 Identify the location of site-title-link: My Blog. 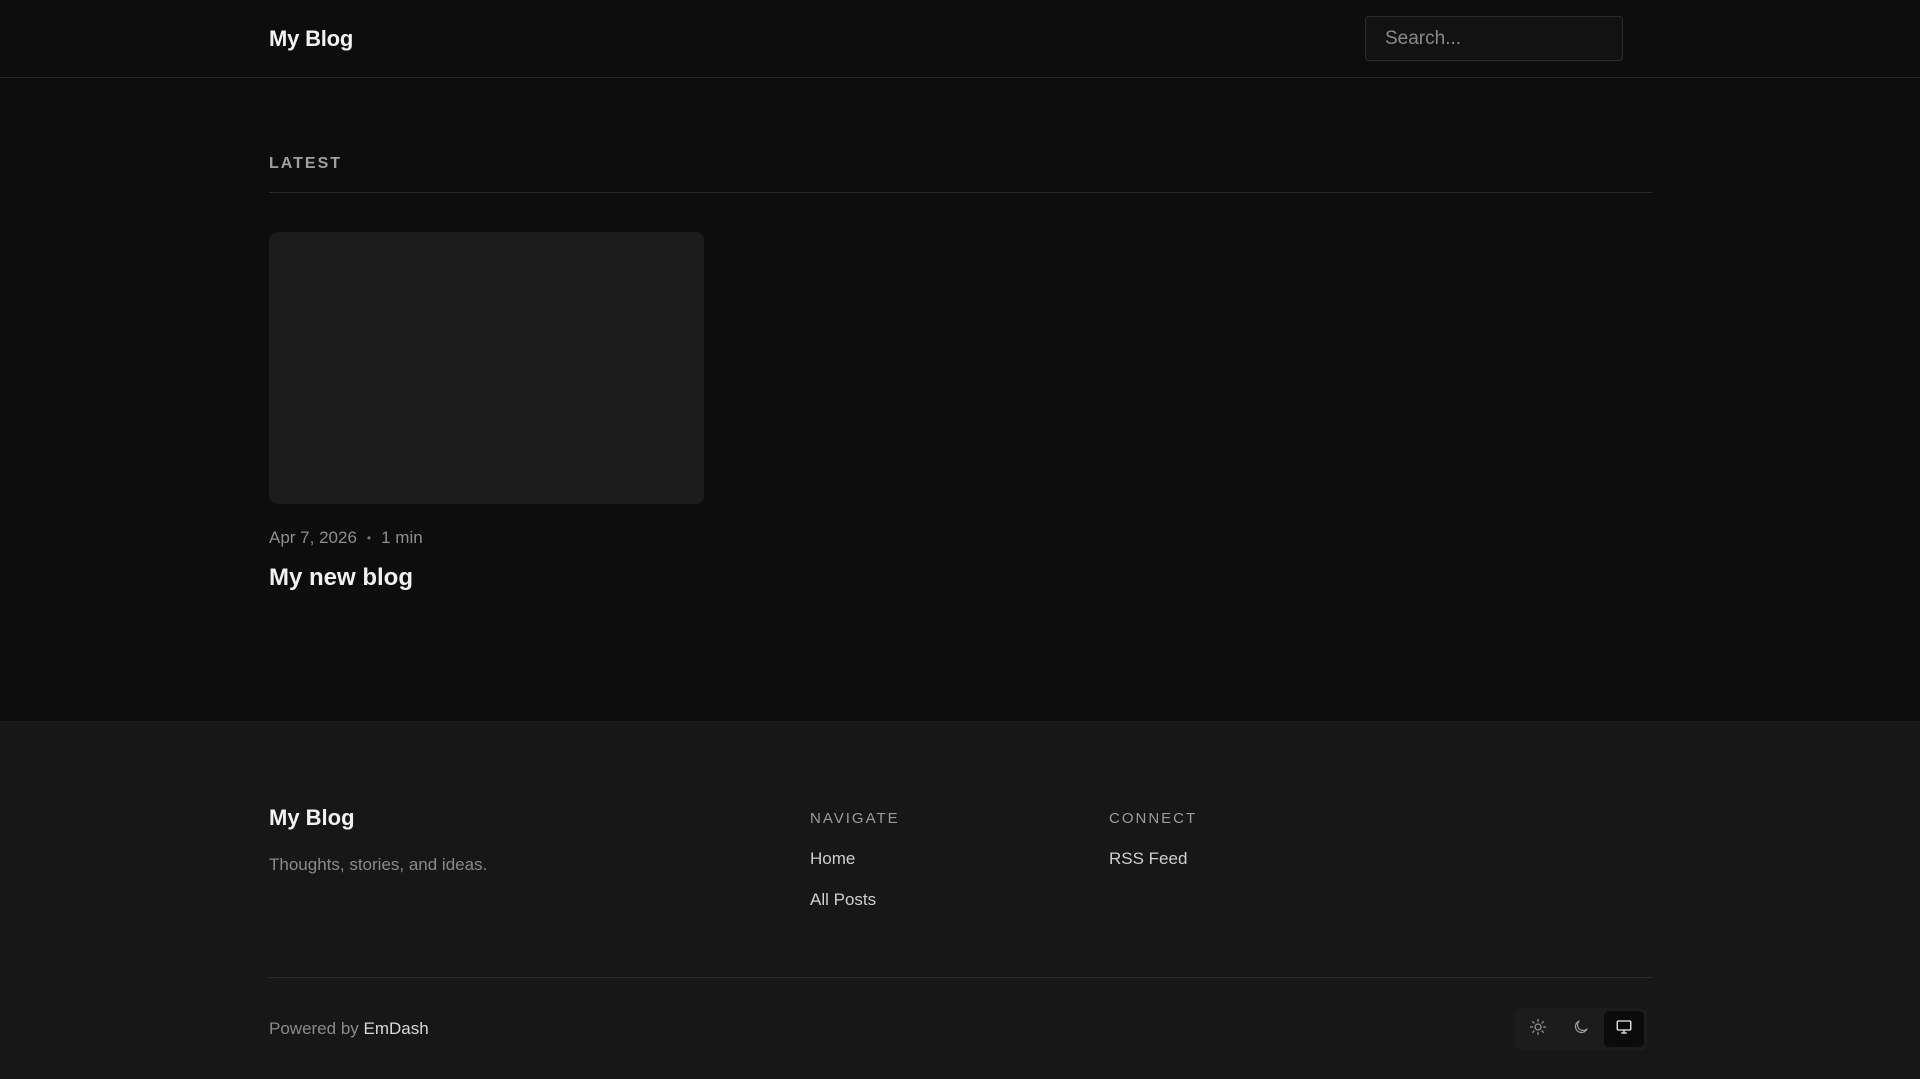
(311, 39).